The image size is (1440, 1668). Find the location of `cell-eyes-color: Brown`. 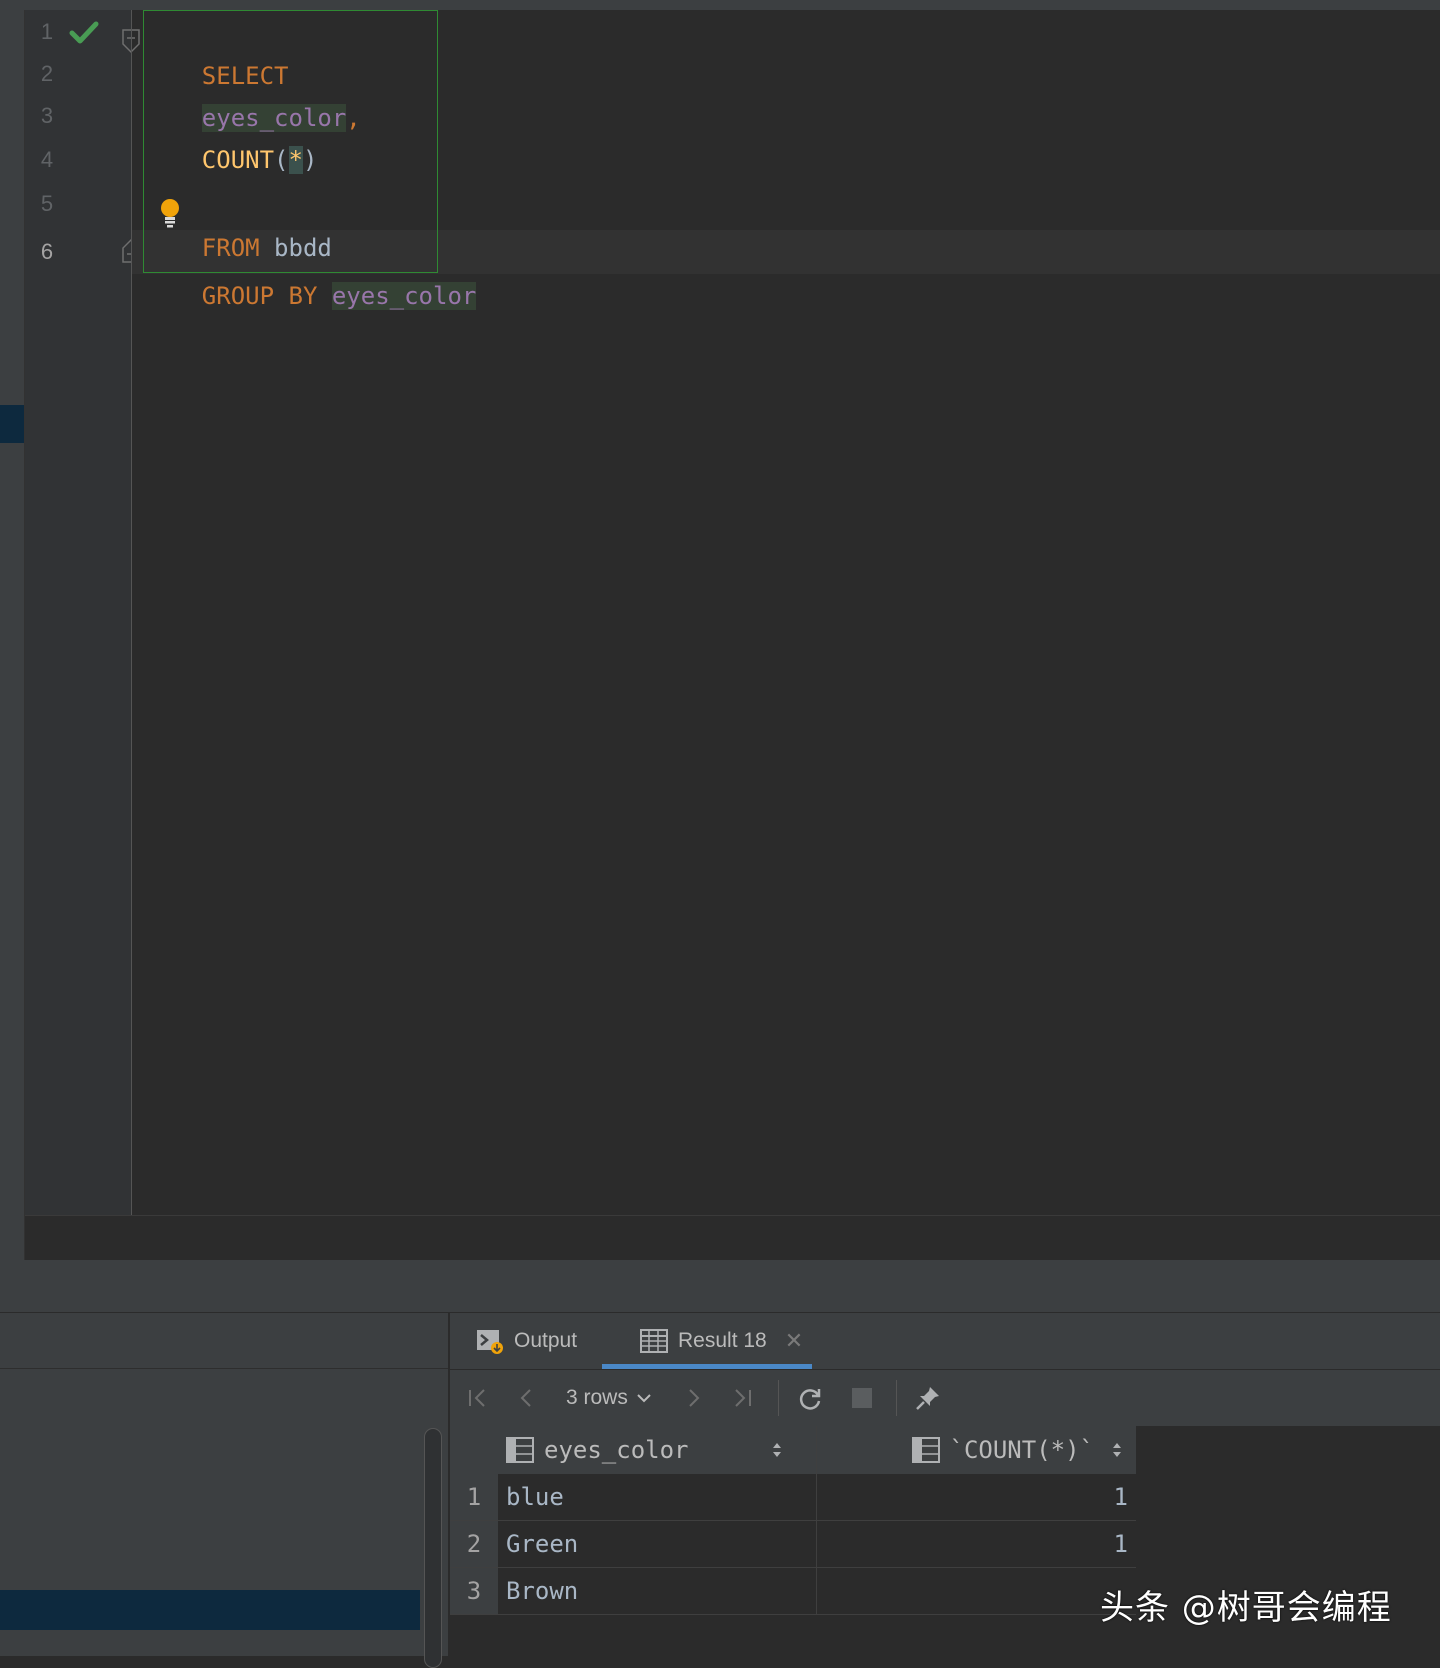

cell-eyes-color: Brown is located at coordinates (542, 1591).